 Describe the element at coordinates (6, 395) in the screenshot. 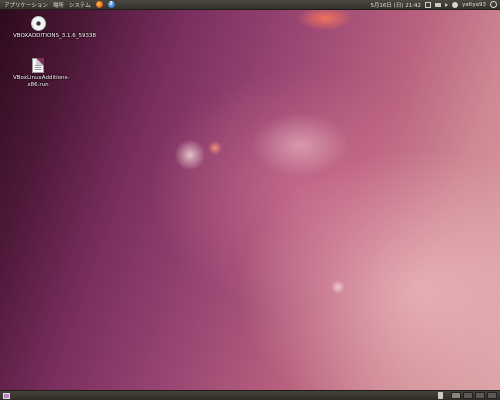

I see `show-desktop-icon` at that location.